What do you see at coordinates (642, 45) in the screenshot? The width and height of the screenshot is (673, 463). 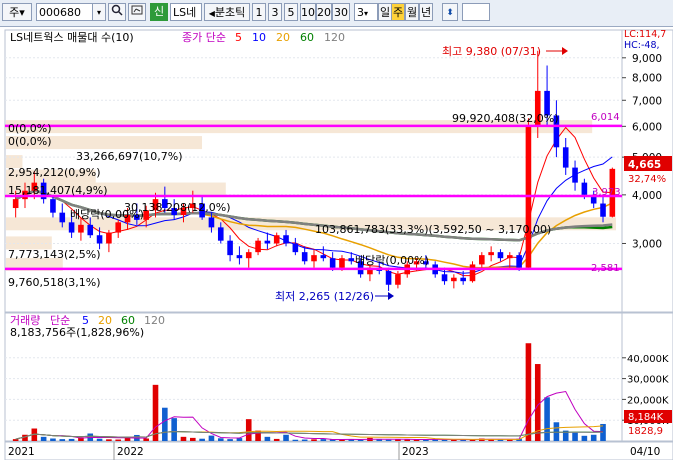 I see `price-axis-top-right: HC:-48,` at bounding box center [642, 45].